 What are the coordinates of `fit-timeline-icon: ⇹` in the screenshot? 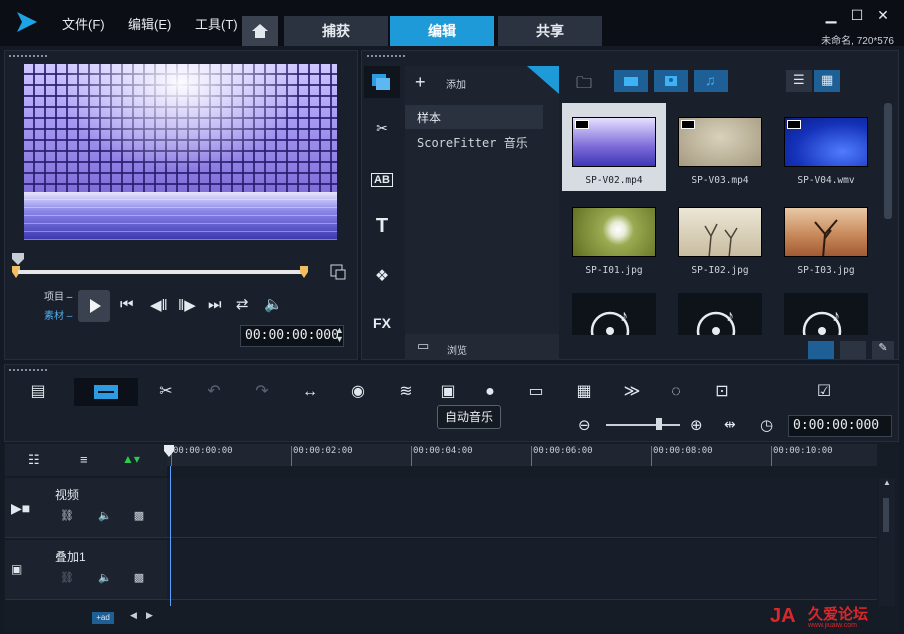 It's located at (730, 424).